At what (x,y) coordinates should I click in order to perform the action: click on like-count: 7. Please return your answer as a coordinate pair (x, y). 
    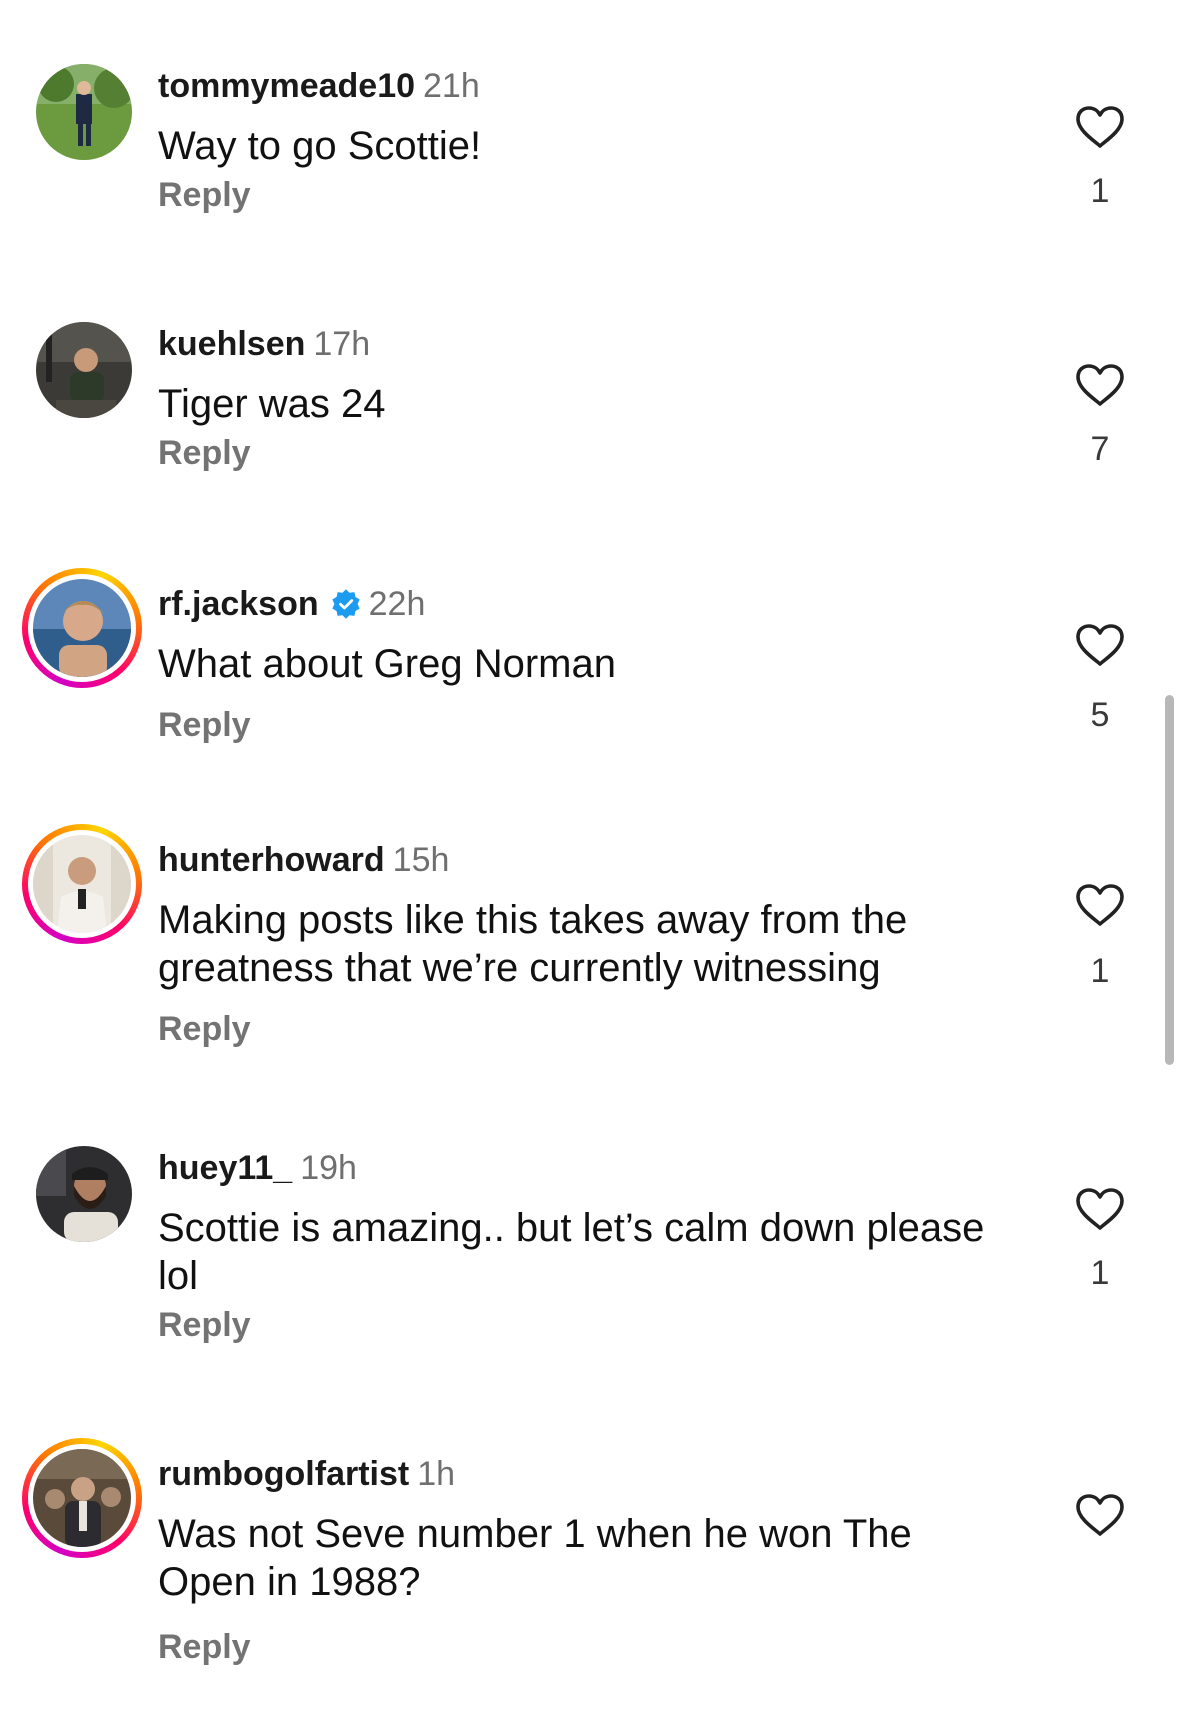
    Looking at the image, I should click on (1100, 449).